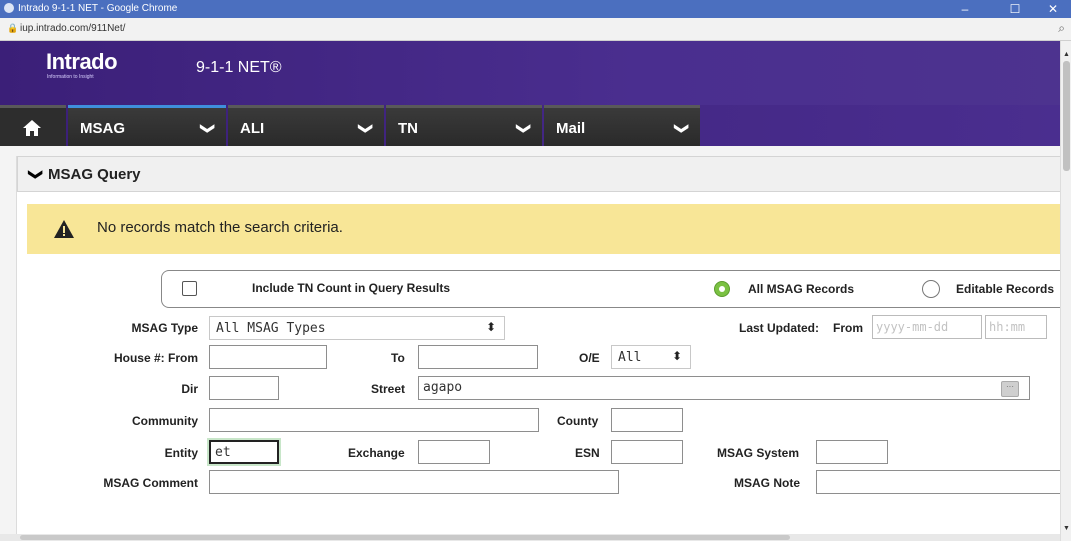 This screenshot has width=1071, height=541. I want to click on community-input, so click(374, 420).